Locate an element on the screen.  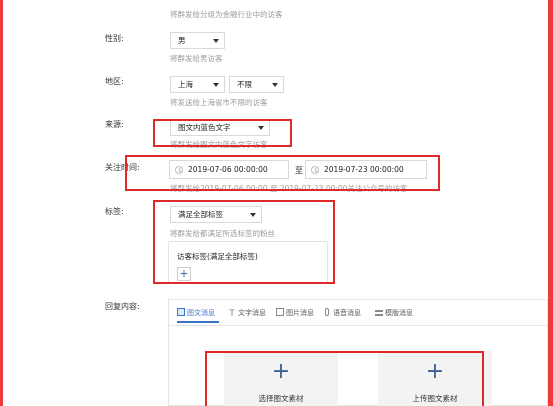
tab-image: 图片消息 is located at coordinates (295, 313).